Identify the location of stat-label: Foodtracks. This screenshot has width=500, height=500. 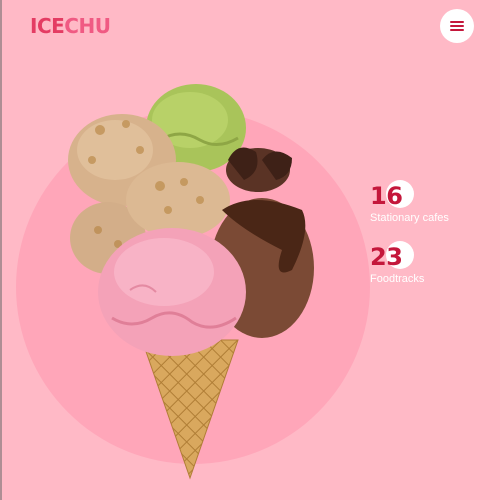
(397, 279).